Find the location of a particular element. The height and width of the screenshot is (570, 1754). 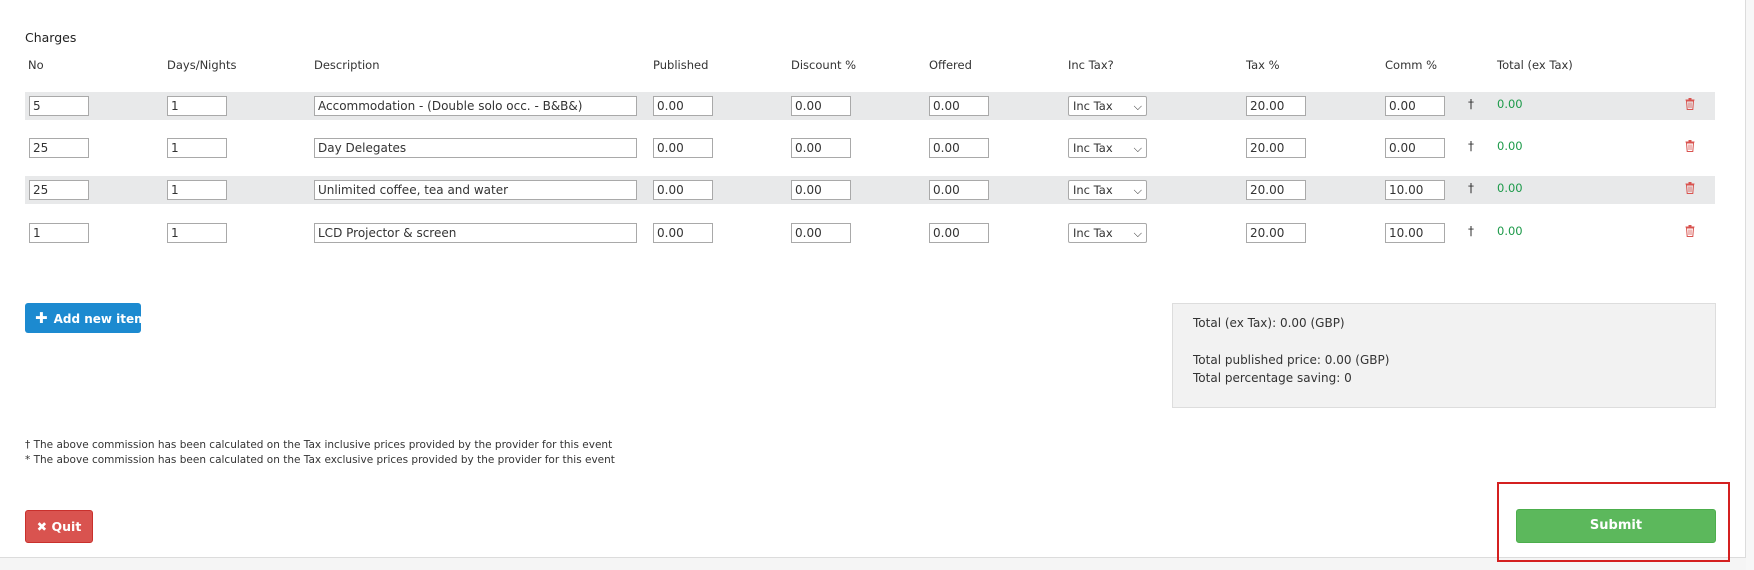

header-published: Published is located at coordinates (681, 65).